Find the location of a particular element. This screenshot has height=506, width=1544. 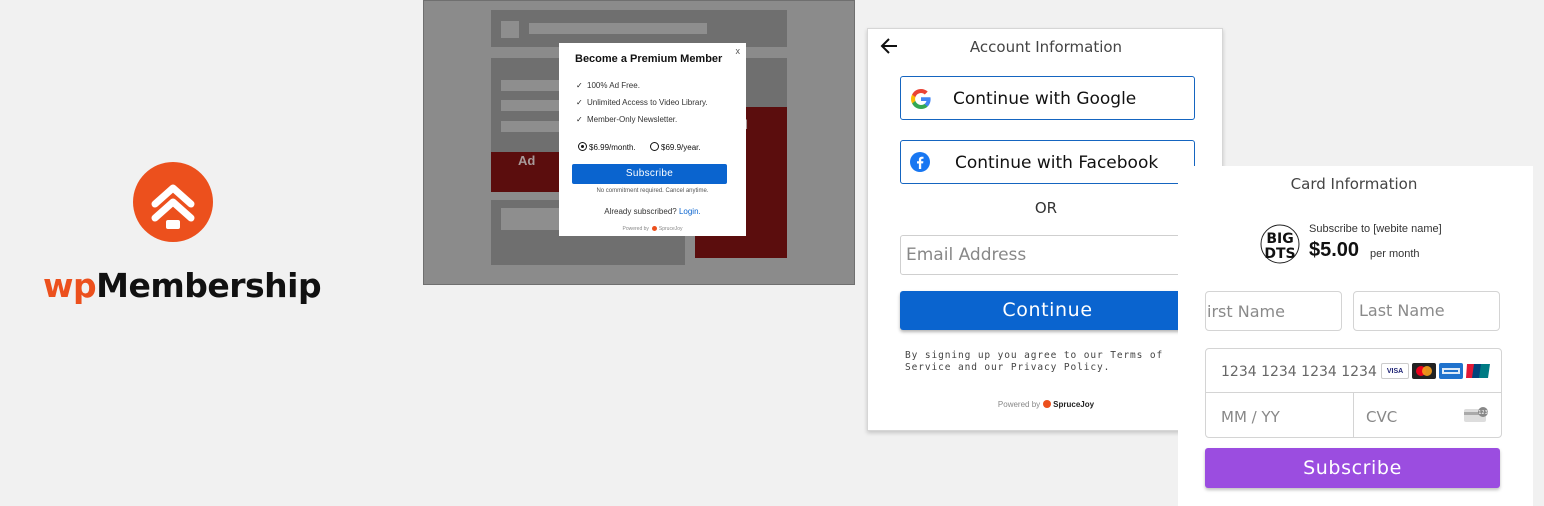

card-title: Card Information is located at coordinates (1354, 184).